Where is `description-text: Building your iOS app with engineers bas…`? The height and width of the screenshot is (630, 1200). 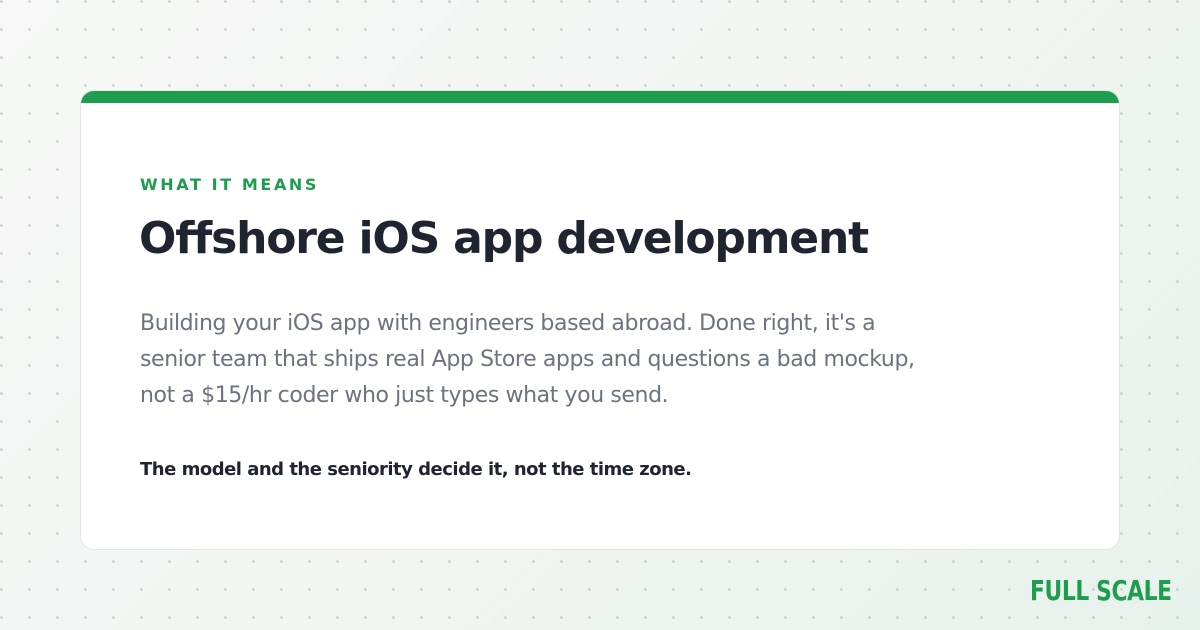 description-text: Building your iOS app with engineers bas… is located at coordinates (527, 359).